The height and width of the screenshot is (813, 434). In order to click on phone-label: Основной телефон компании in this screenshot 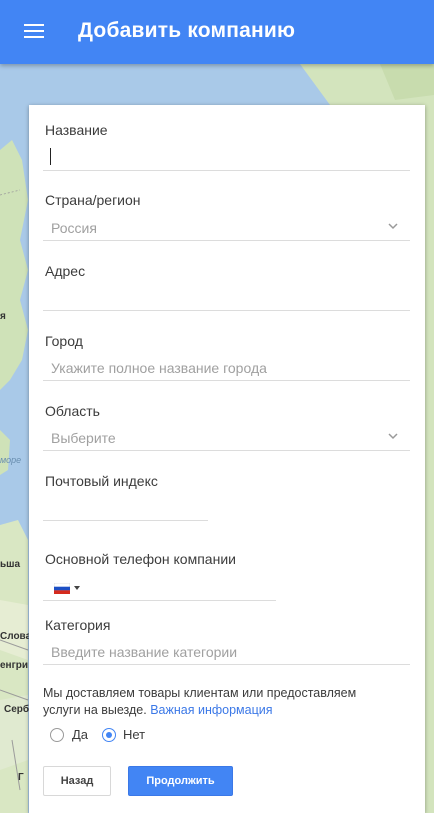, I will do `click(140, 559)`.